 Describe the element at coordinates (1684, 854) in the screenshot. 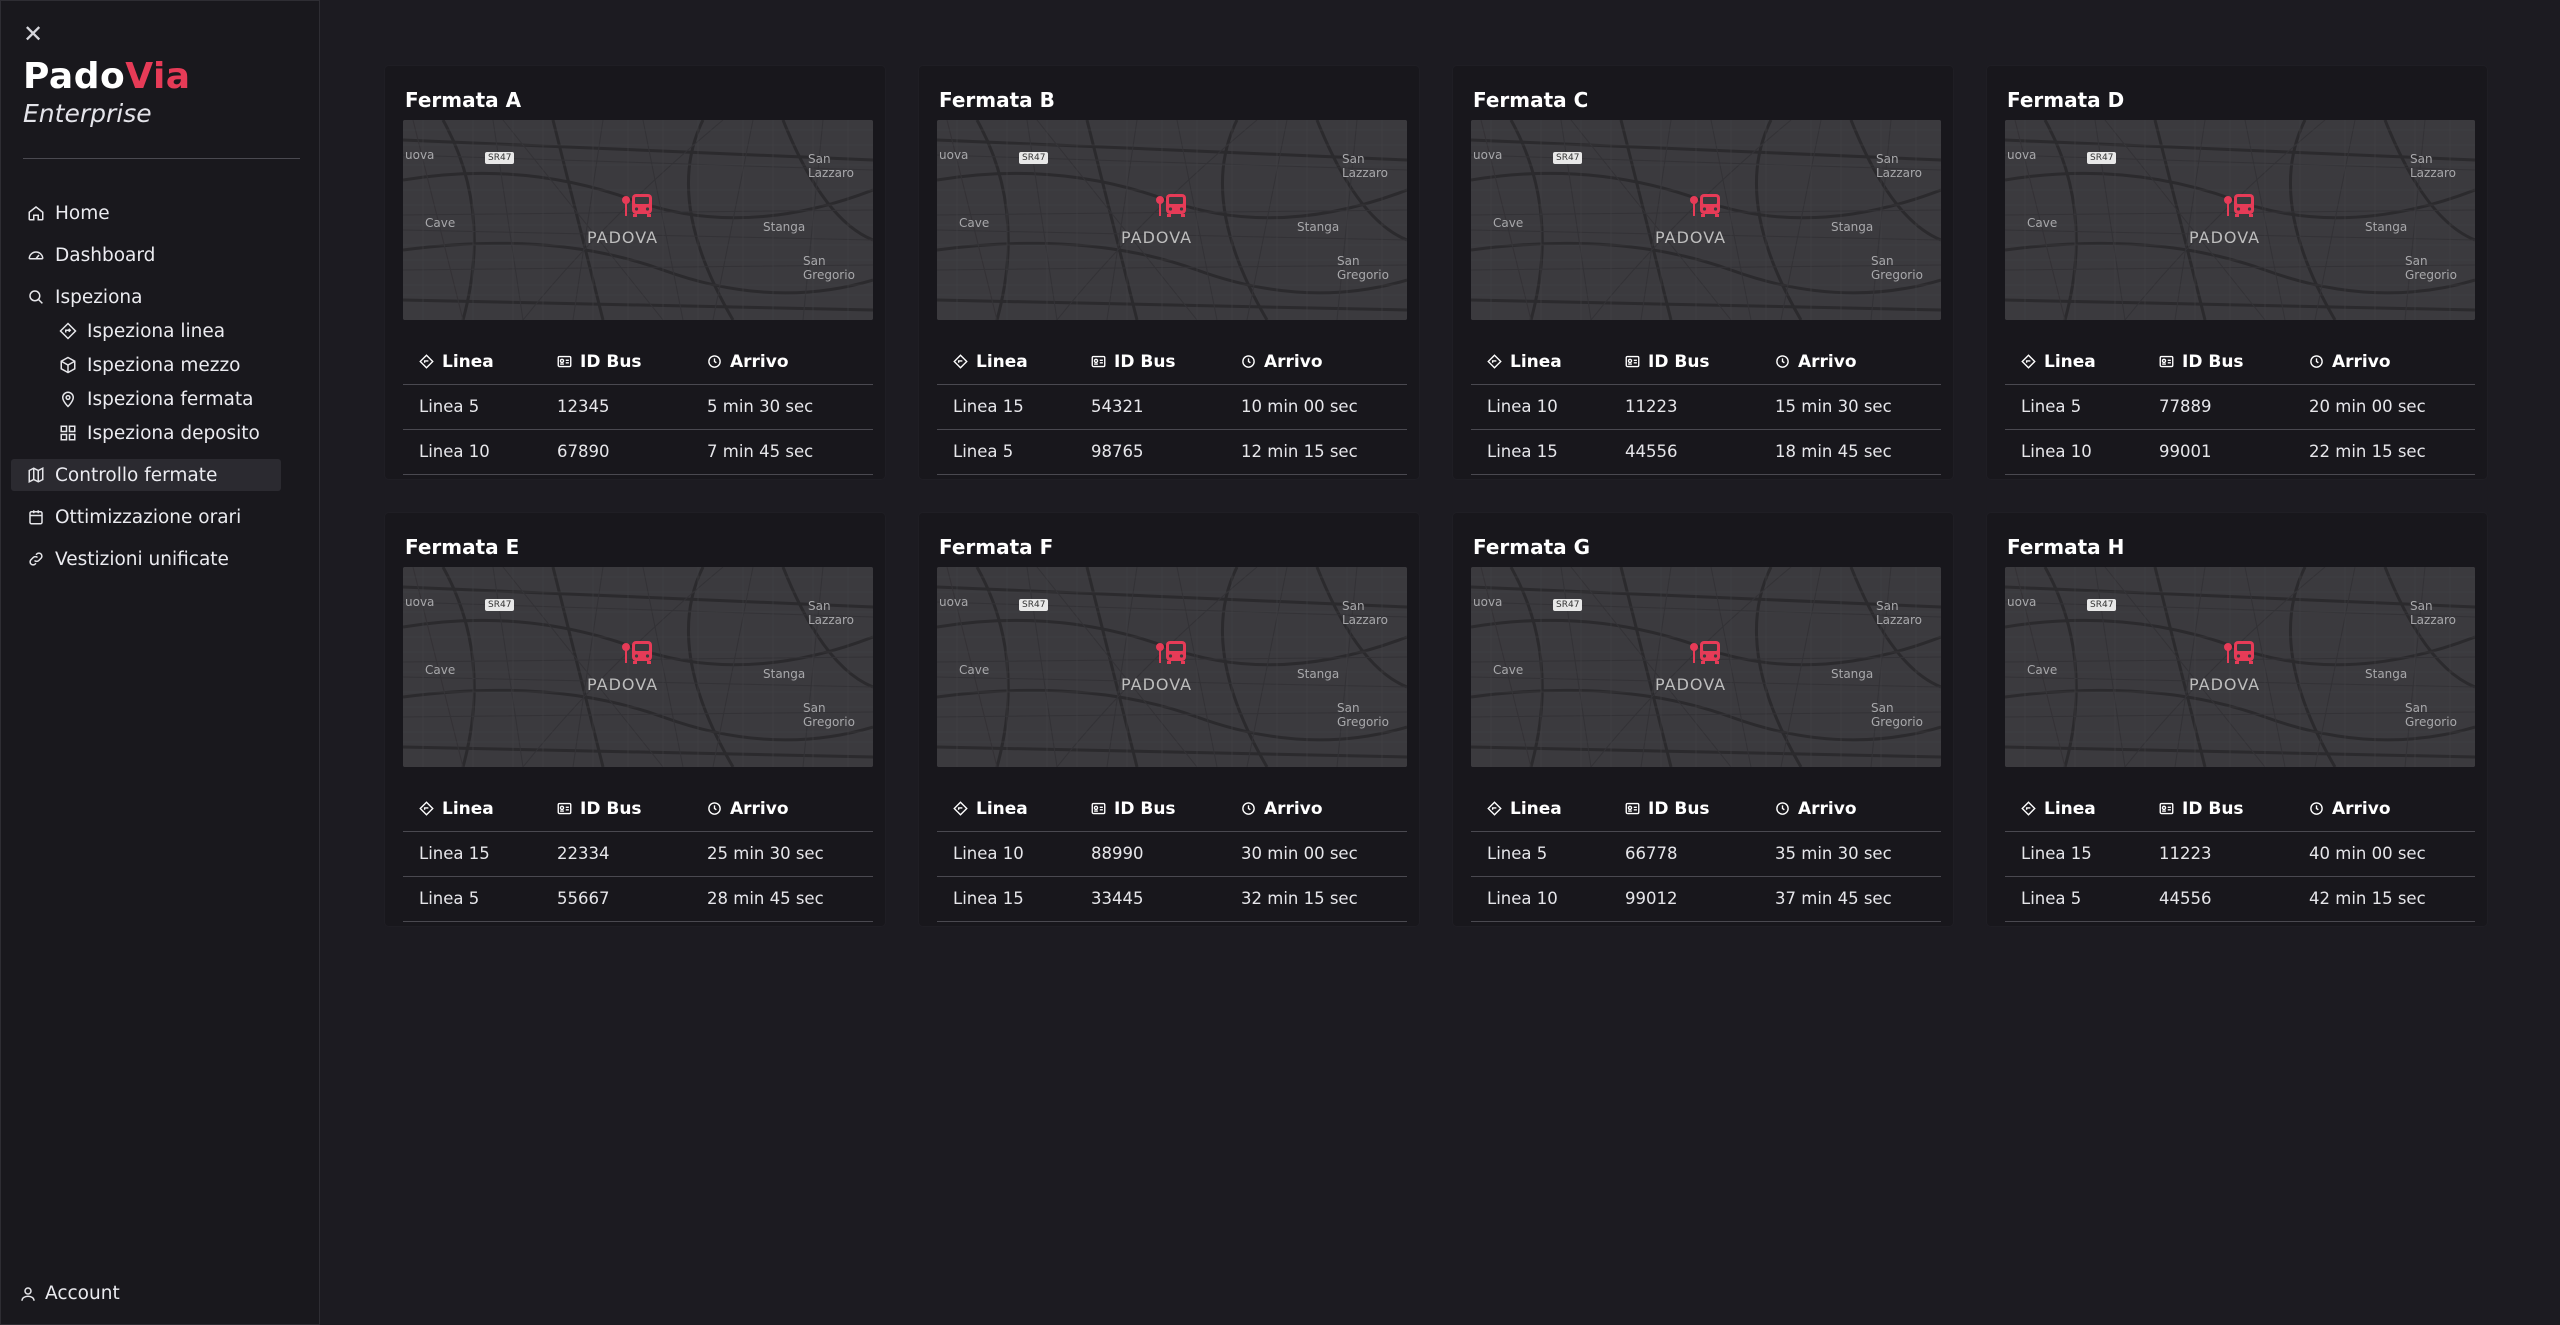

I see `cell-id-bus: 66778` at that location.